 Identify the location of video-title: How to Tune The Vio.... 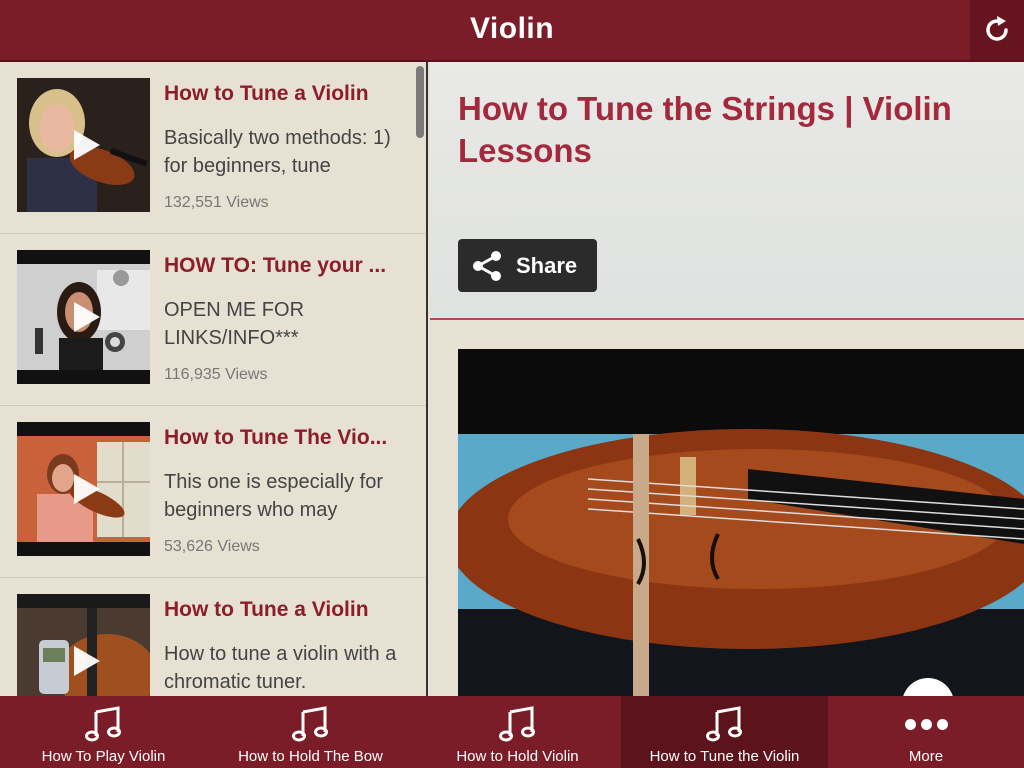
(289, 438).